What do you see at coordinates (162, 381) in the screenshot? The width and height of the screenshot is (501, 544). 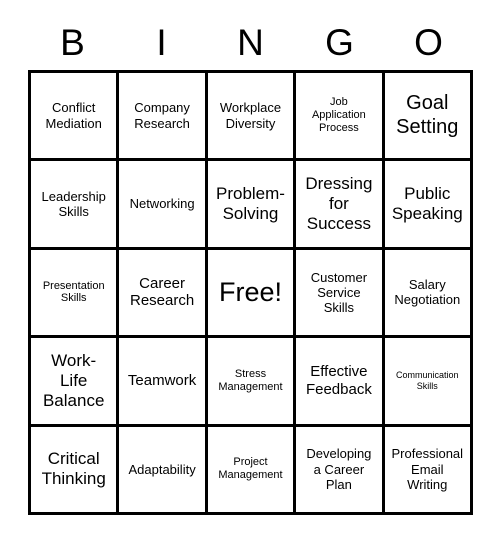 I see `bingo-cell: Teamwork` at bounding box center [162, 381].